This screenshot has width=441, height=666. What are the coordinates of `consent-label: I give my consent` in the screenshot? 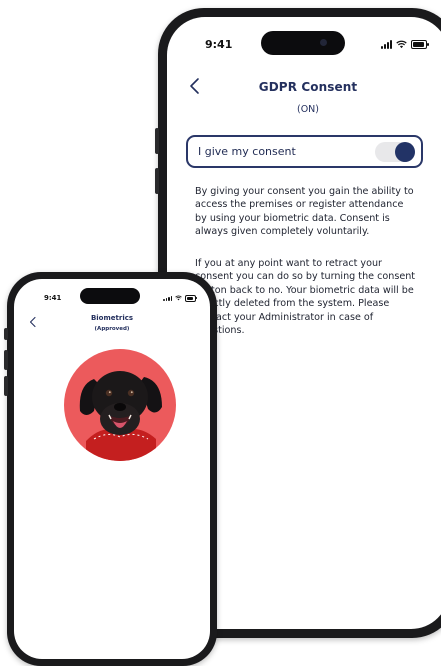 It's located at (247, 151).